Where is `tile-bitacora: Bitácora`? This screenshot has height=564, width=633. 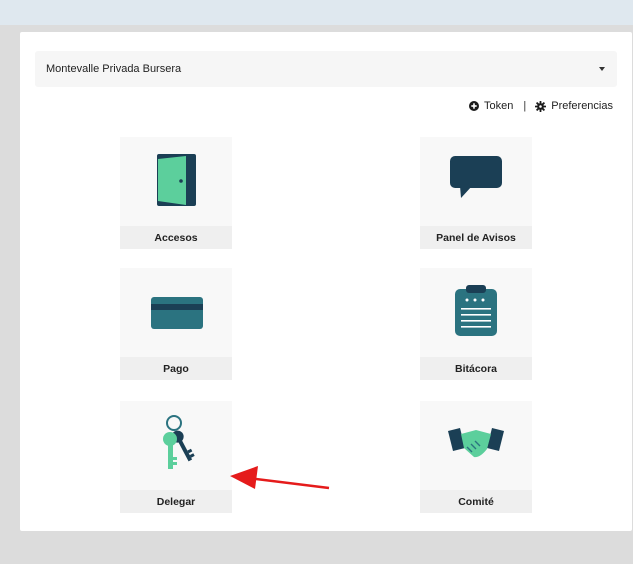 tile-bitacora: Bitácora is located at coordinates (476, 324).